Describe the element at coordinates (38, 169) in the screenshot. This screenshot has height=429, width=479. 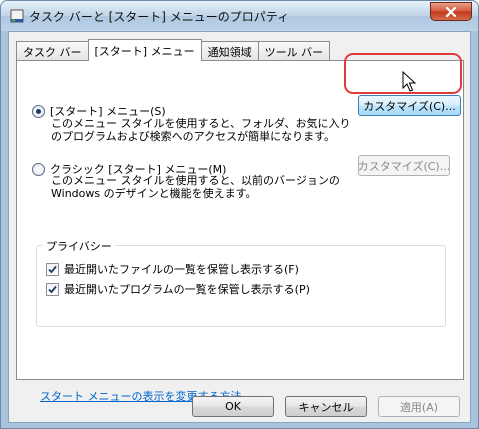
I see `classic-menu-radio` at that location.